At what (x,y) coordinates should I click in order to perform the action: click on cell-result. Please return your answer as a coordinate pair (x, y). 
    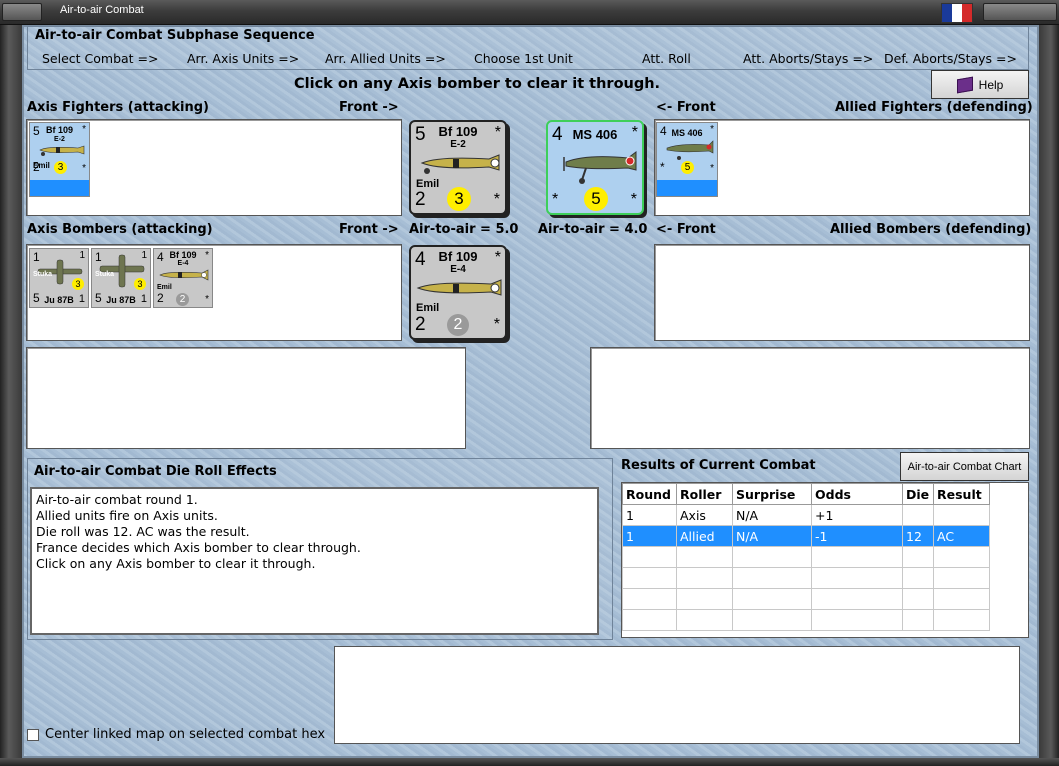
    Looking at the image, I should click on (961, 515).